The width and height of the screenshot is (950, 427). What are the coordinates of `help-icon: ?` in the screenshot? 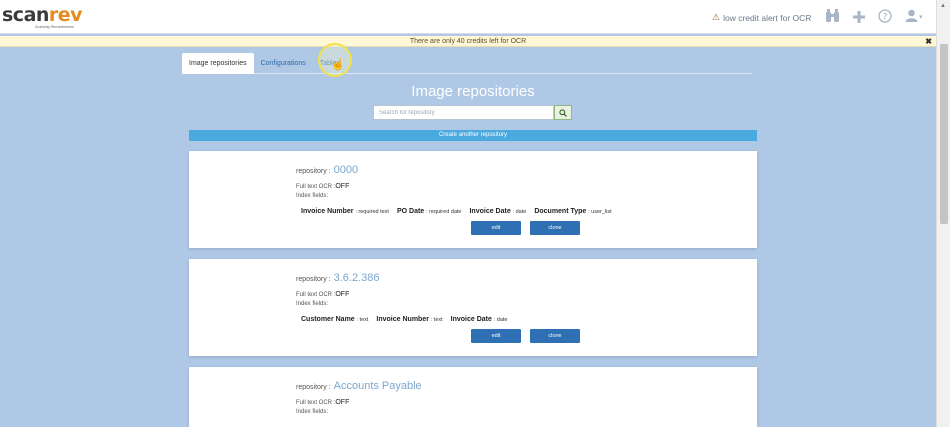 It's located at (885, 17).